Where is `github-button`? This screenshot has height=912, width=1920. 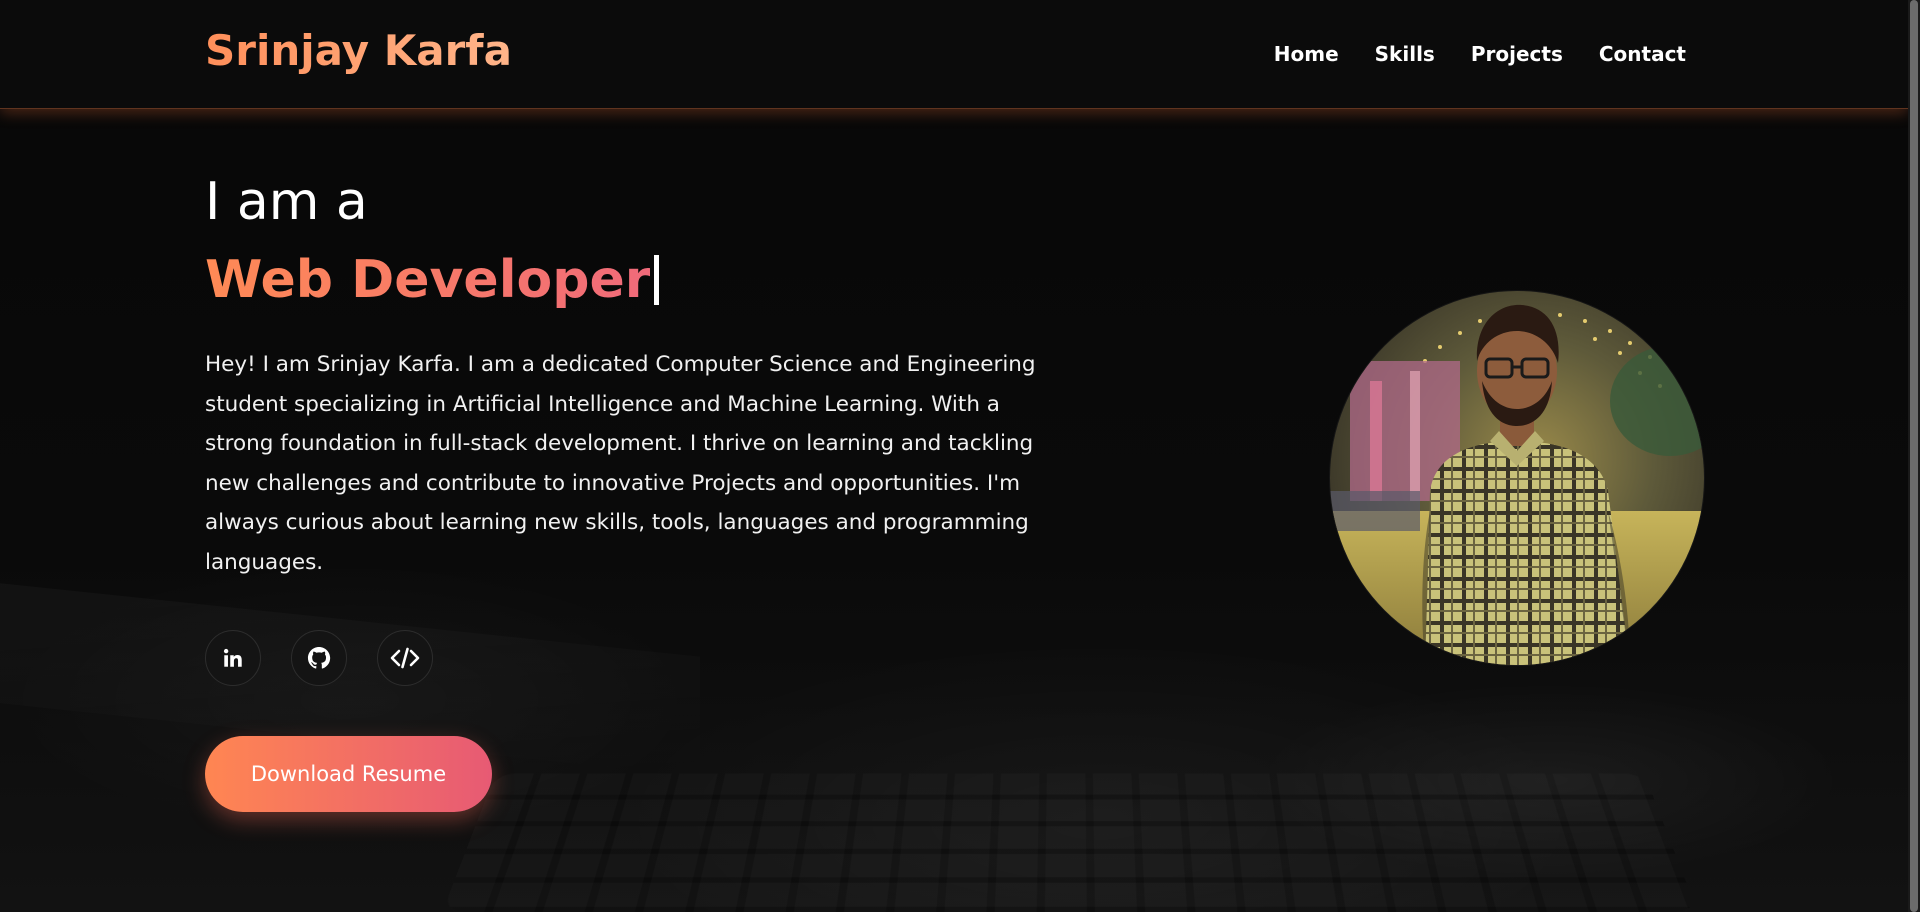
github-button is located at coordinates (319, 658).